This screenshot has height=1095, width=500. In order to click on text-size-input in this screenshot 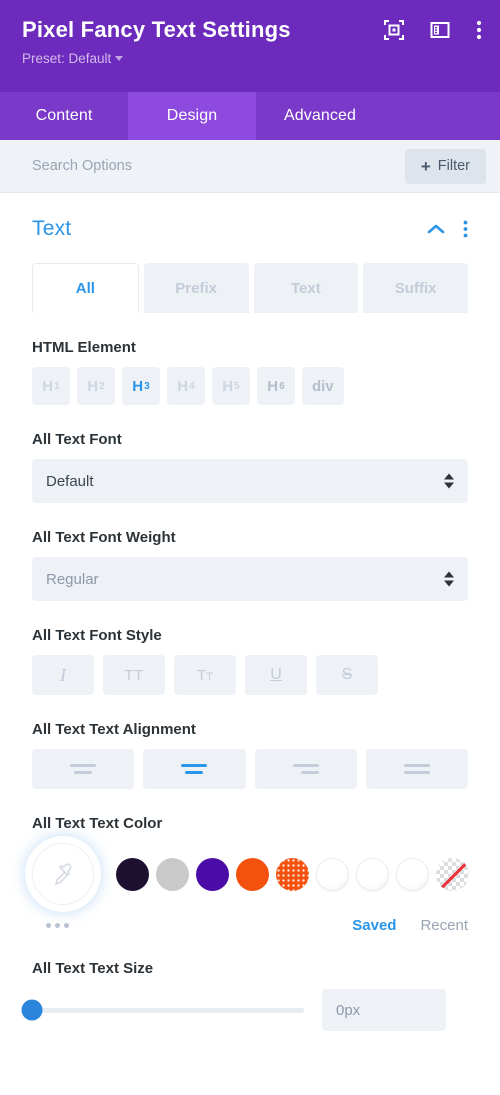, I will do `click(384, 1010)`.